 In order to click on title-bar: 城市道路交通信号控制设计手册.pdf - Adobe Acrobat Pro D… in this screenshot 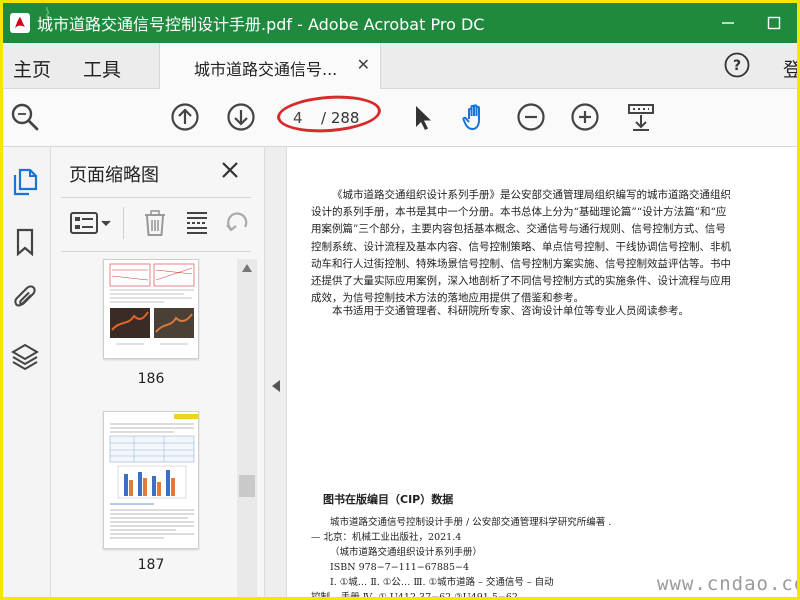, I will do `click(400, 23)`.